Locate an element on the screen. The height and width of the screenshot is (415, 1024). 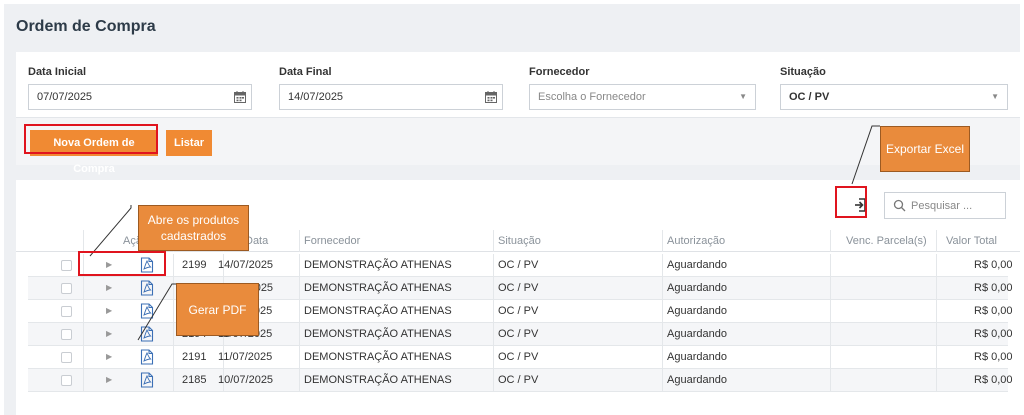
action-bar: Nova Ordem de Compra Listar is located at coordinates (518, 146).